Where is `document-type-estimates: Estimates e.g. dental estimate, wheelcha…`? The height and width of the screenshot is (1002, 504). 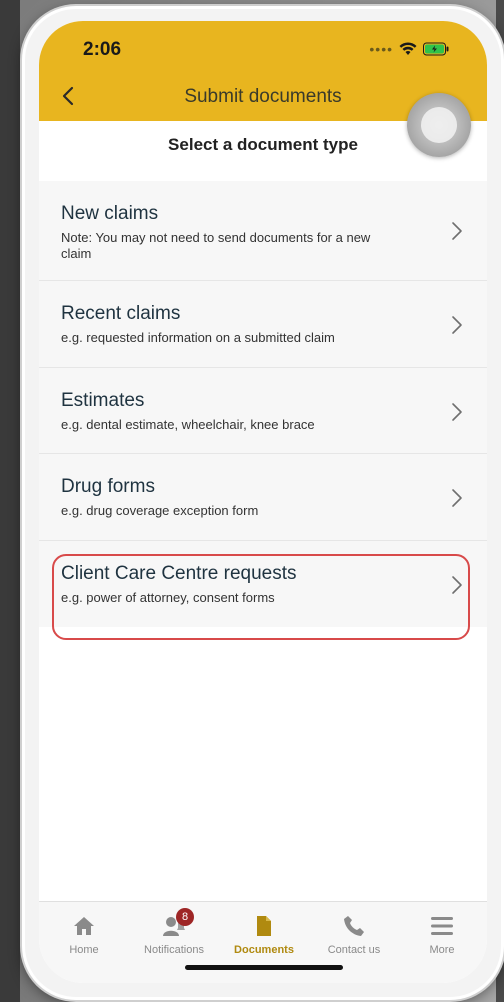 document-type-estimates: Estimates e.g. dental estimate, wheelcha… is located at coordinates (263, 411).